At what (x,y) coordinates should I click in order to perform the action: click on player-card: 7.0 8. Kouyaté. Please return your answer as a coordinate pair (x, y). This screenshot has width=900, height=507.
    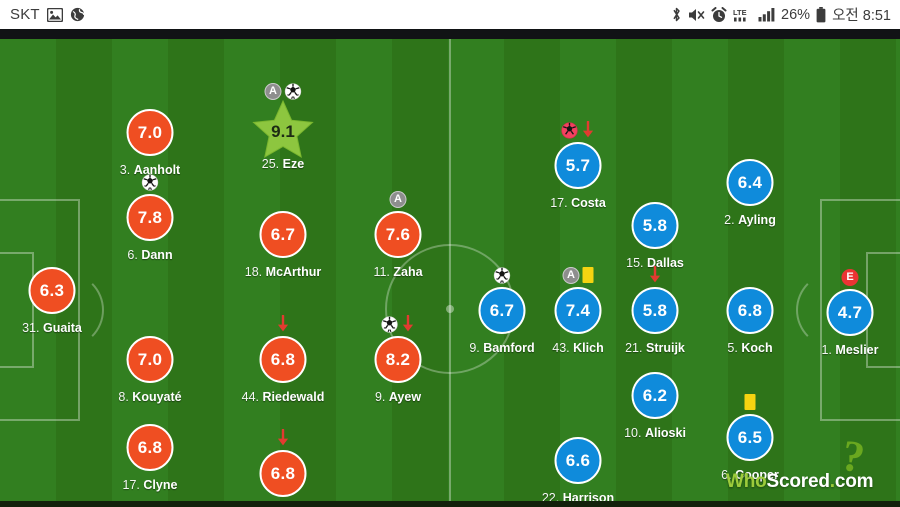
    Looking at the image, I should click on (150, 370).